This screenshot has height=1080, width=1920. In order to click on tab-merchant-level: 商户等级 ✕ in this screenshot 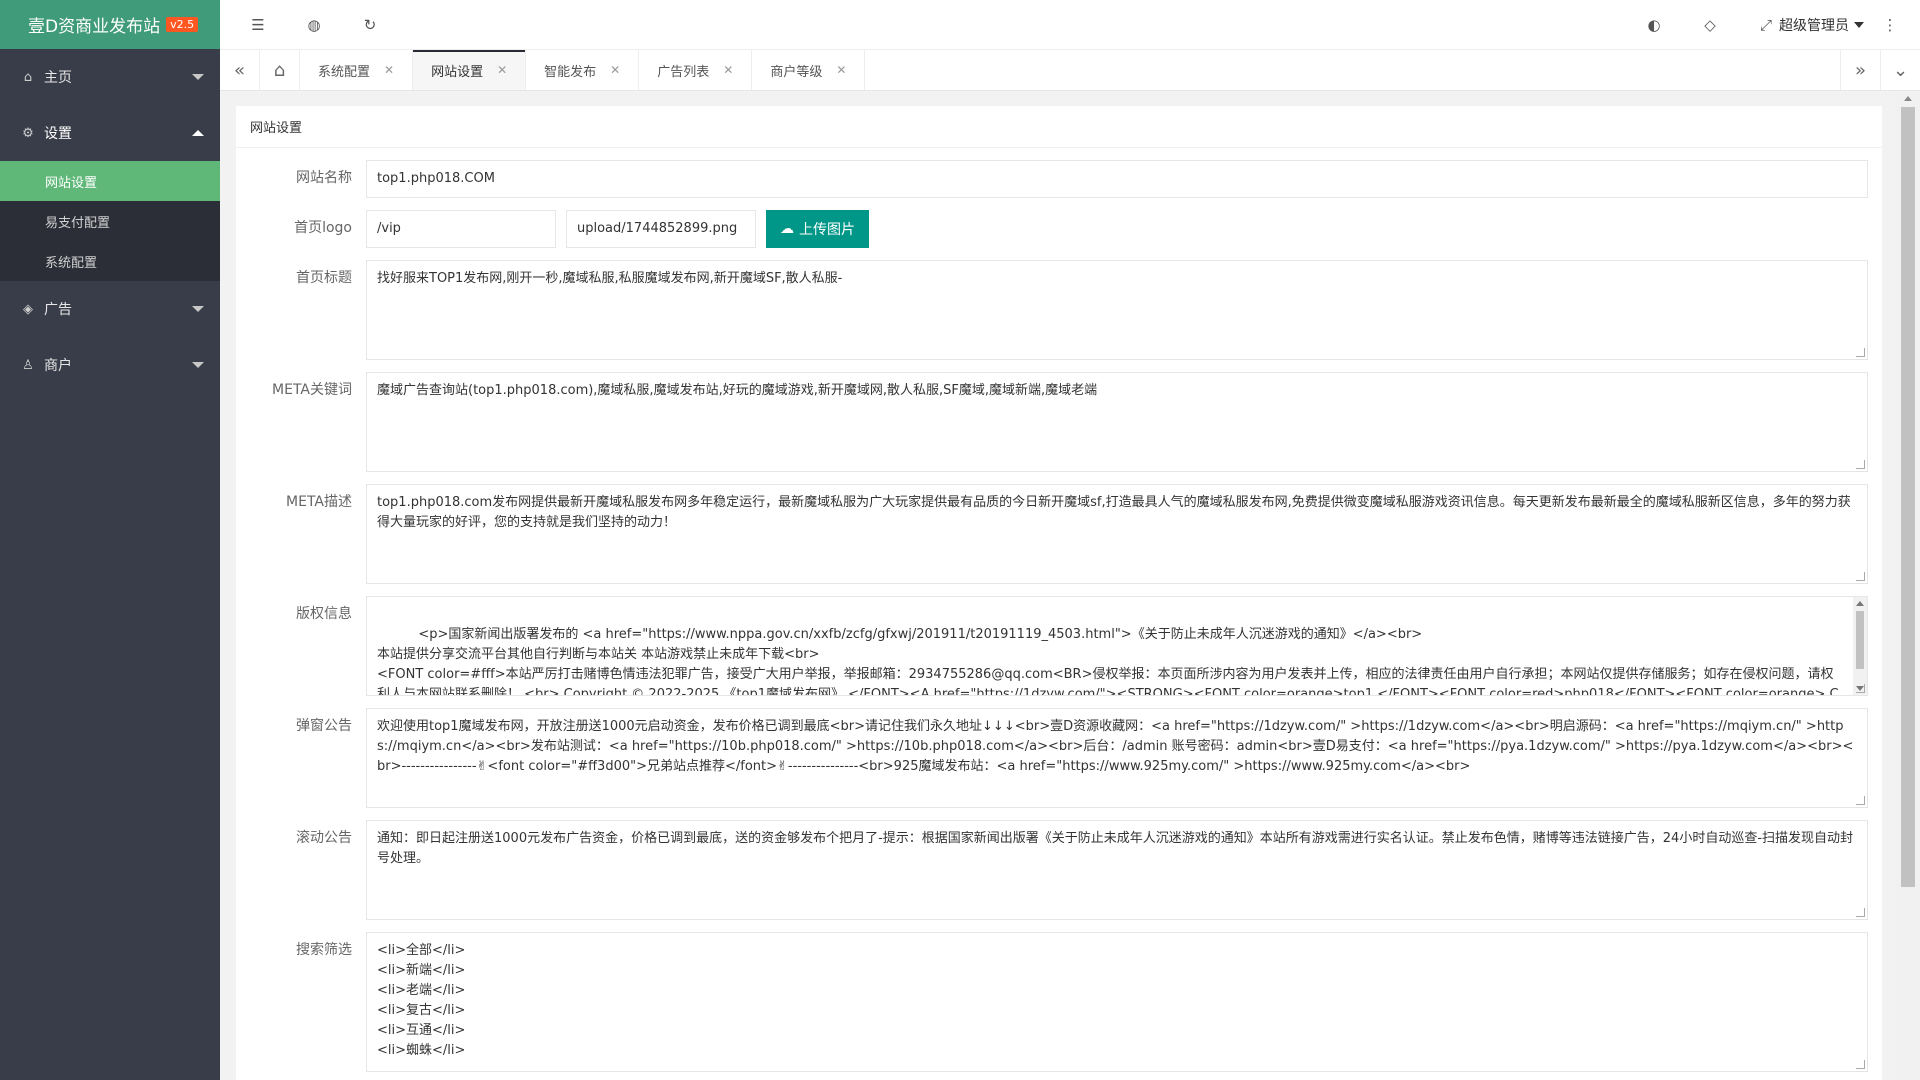, I will do `click(809, 70)`.